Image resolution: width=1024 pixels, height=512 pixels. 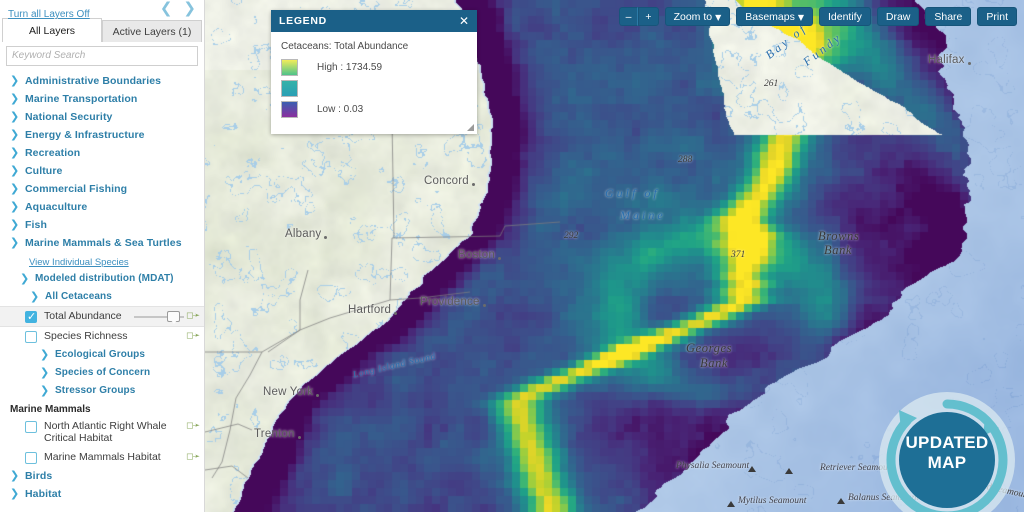 I want to click on category-label: Ecological Groups, so click(x=100, y=354).